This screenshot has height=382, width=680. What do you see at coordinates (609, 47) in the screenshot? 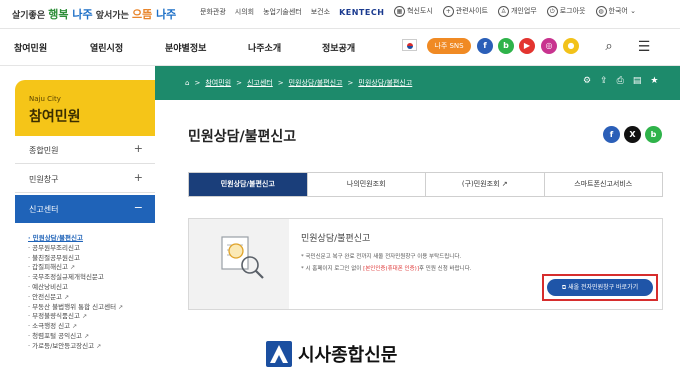
I see `search-icon: ⌕` at bounding box center [609, 47].